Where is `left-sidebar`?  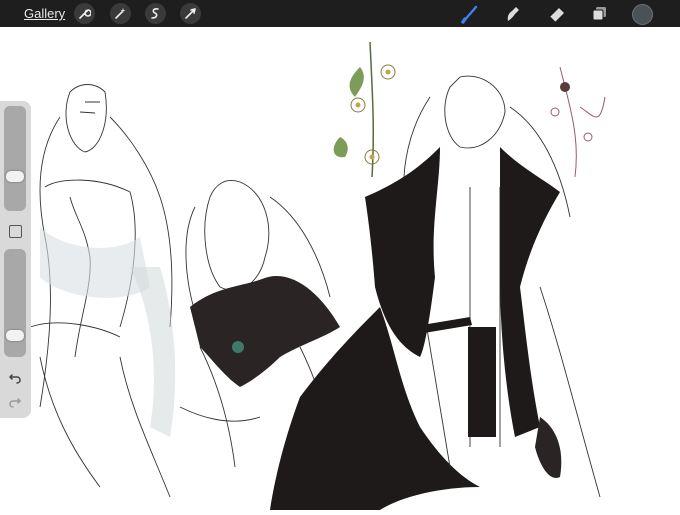
left-sidebar is located at coordinates (15, 259).